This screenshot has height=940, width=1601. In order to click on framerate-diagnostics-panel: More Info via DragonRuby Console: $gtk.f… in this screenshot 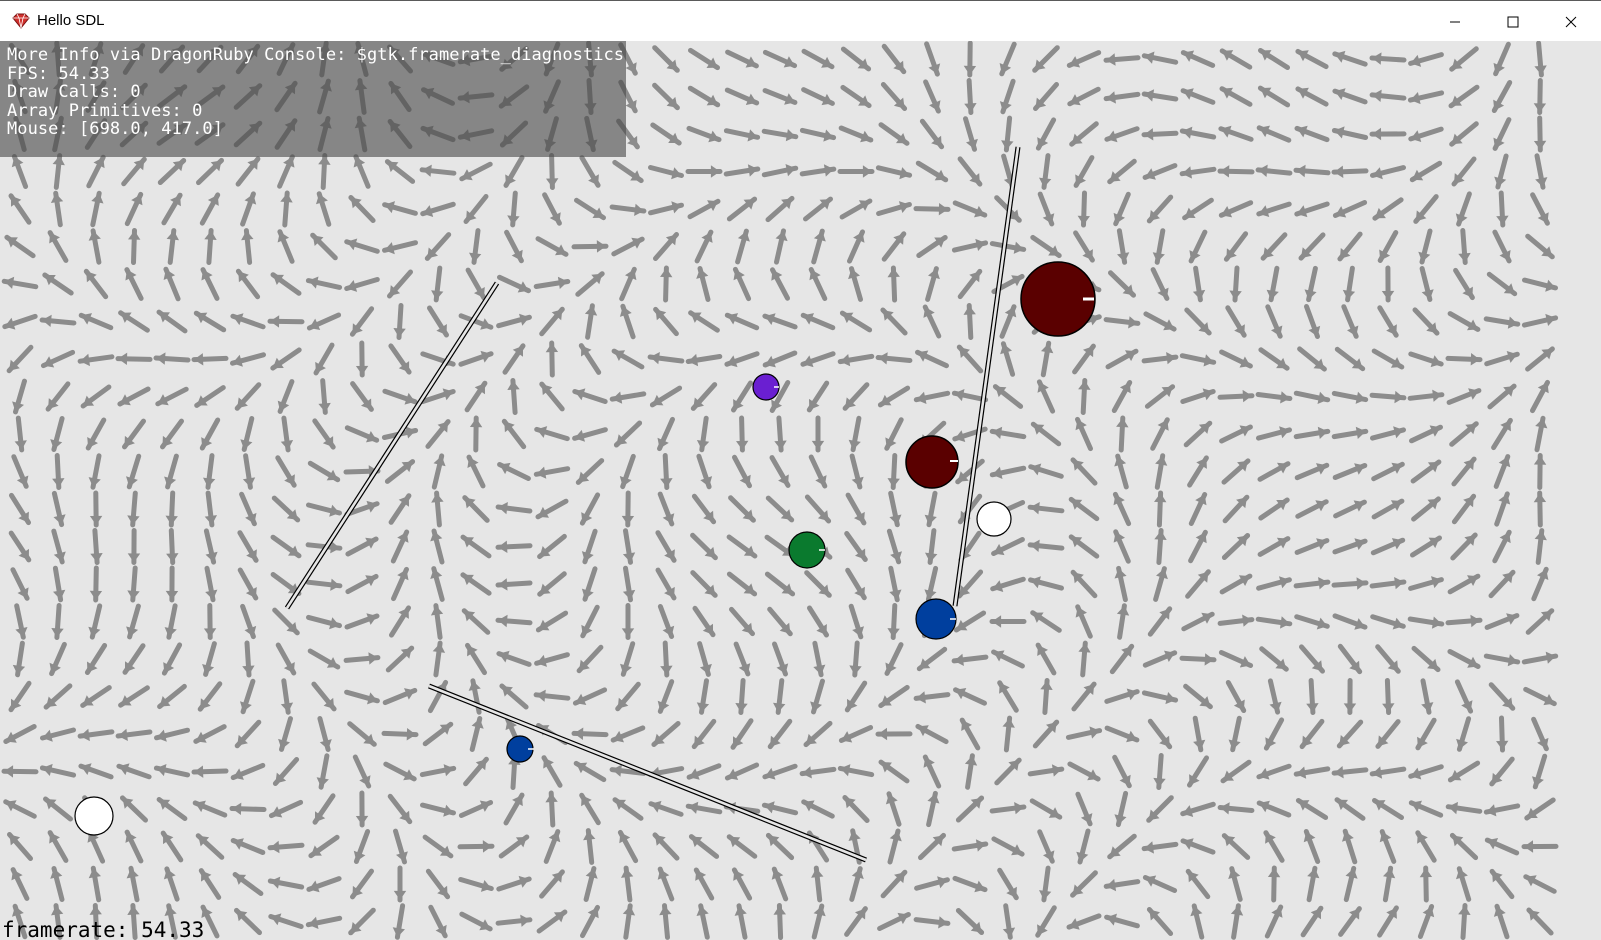, I will do `click(313, 99)`.